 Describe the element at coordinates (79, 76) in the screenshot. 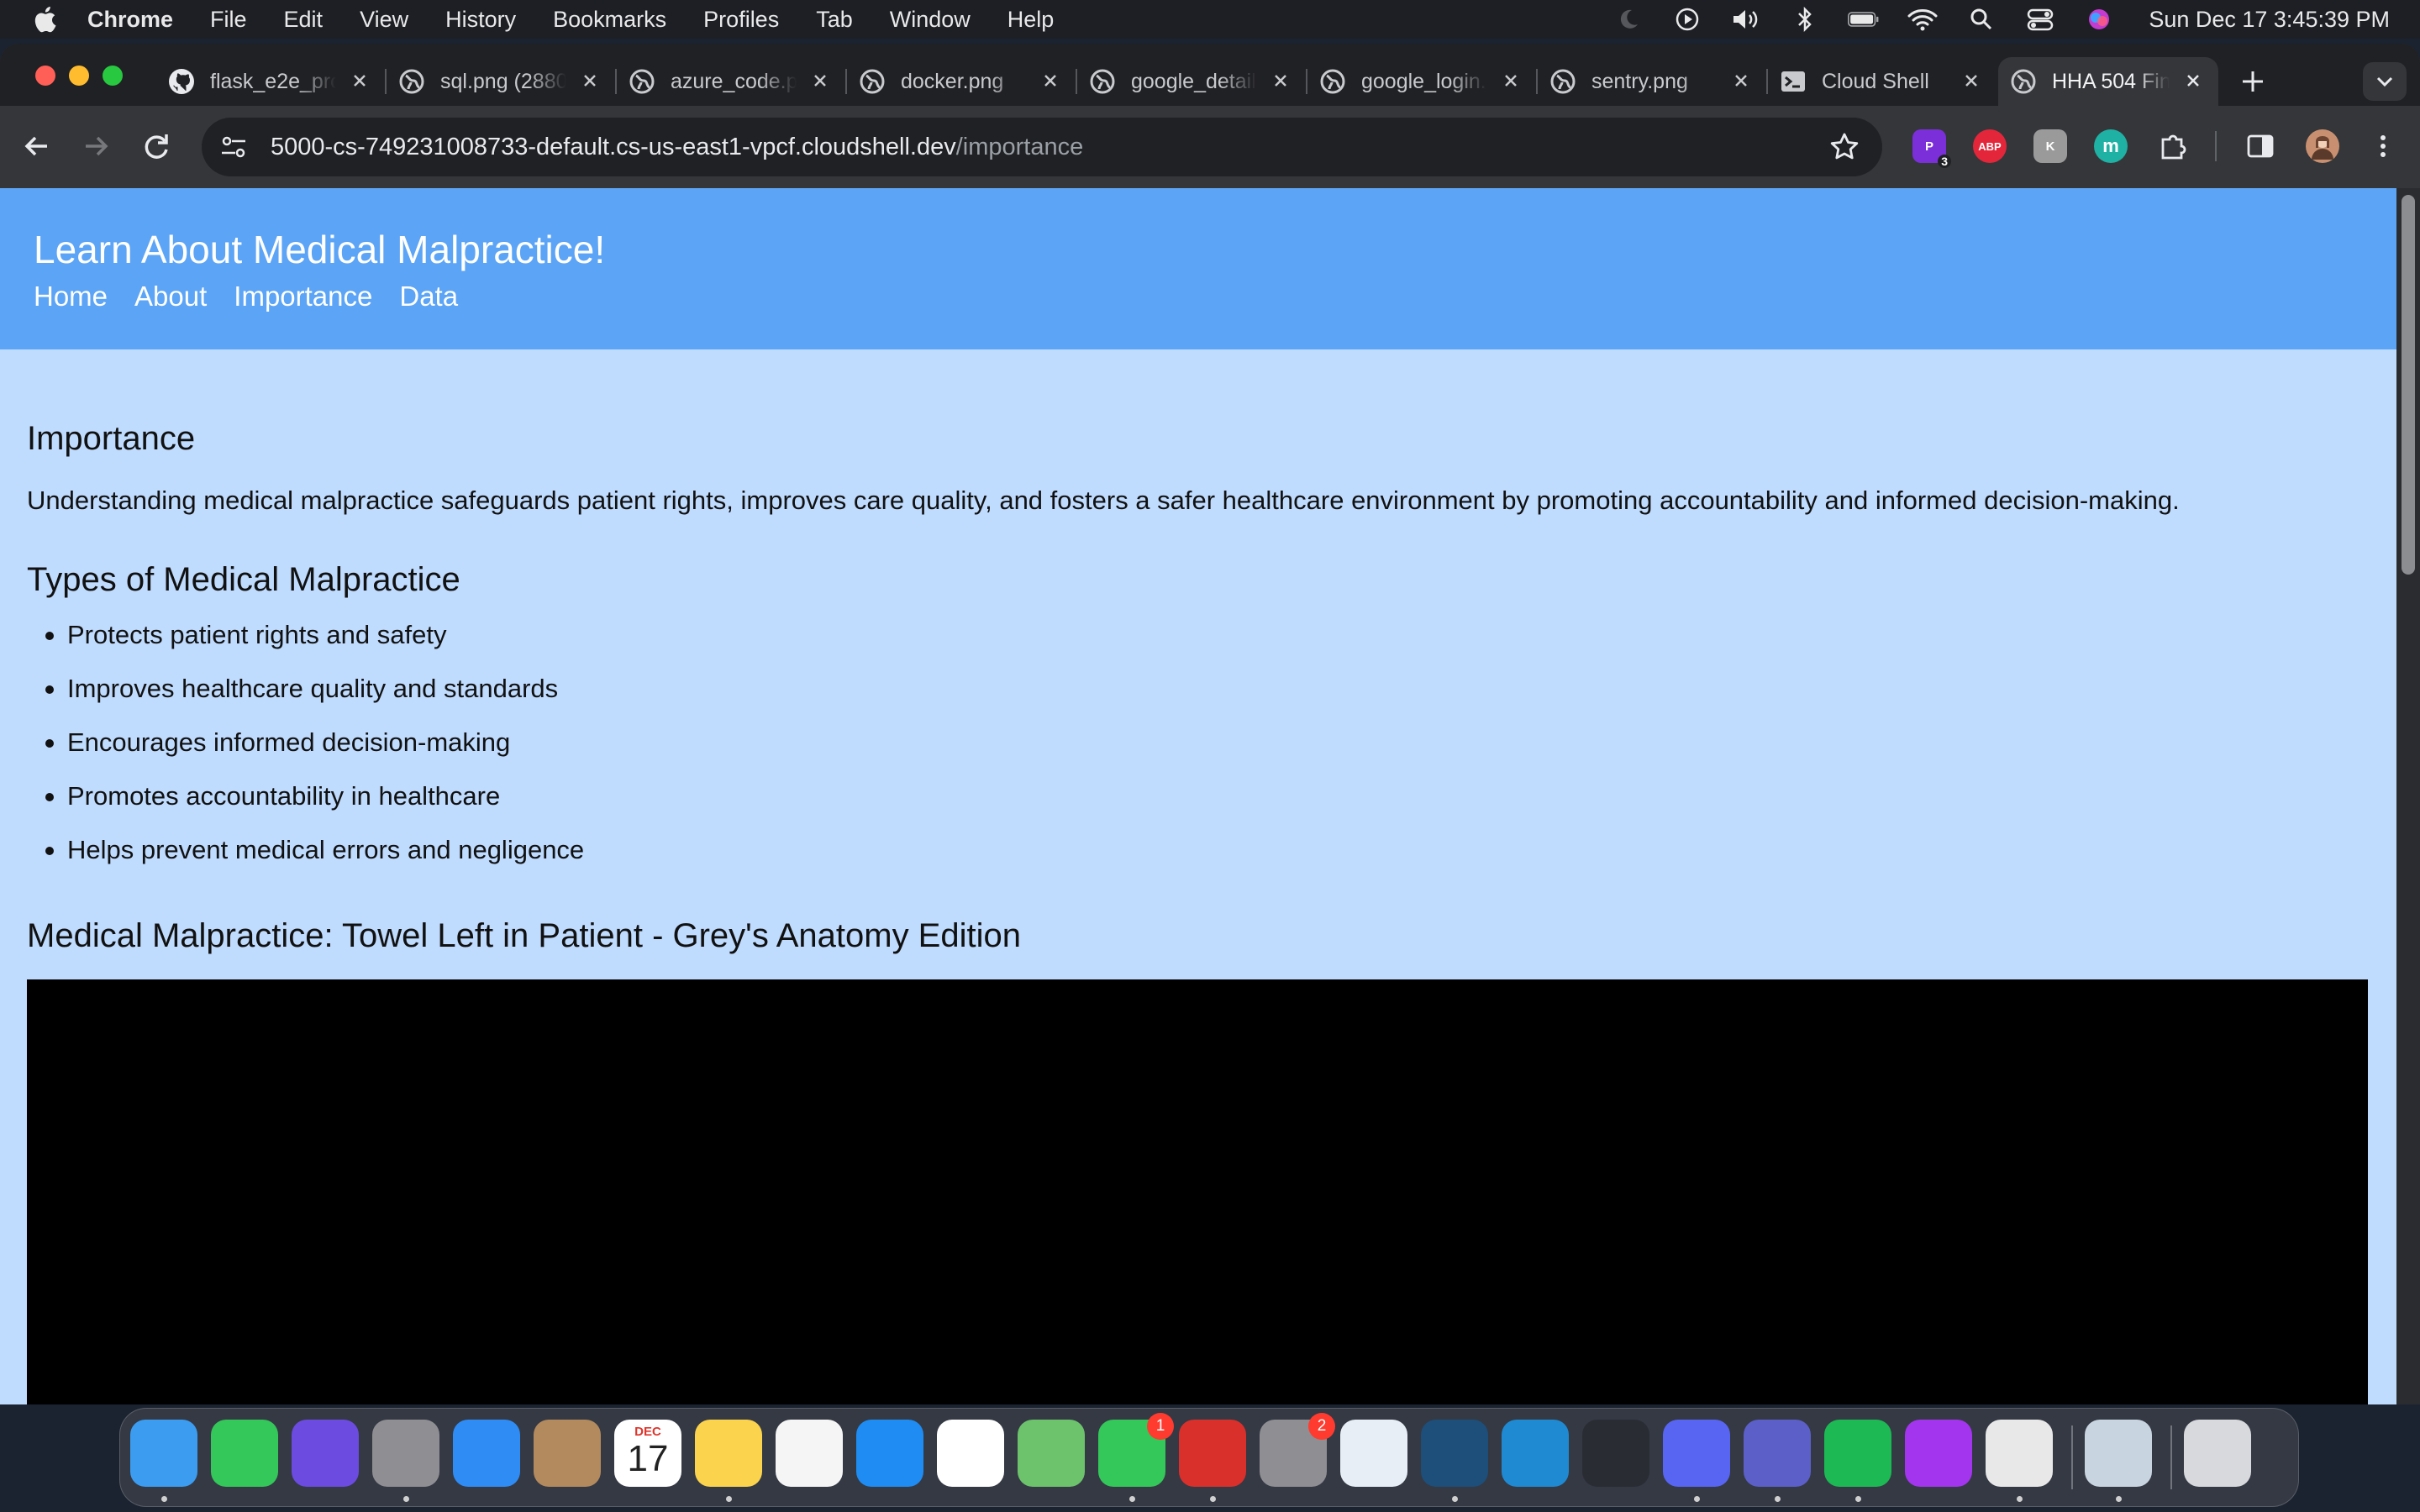

I see `minimize-window-button` at that location.